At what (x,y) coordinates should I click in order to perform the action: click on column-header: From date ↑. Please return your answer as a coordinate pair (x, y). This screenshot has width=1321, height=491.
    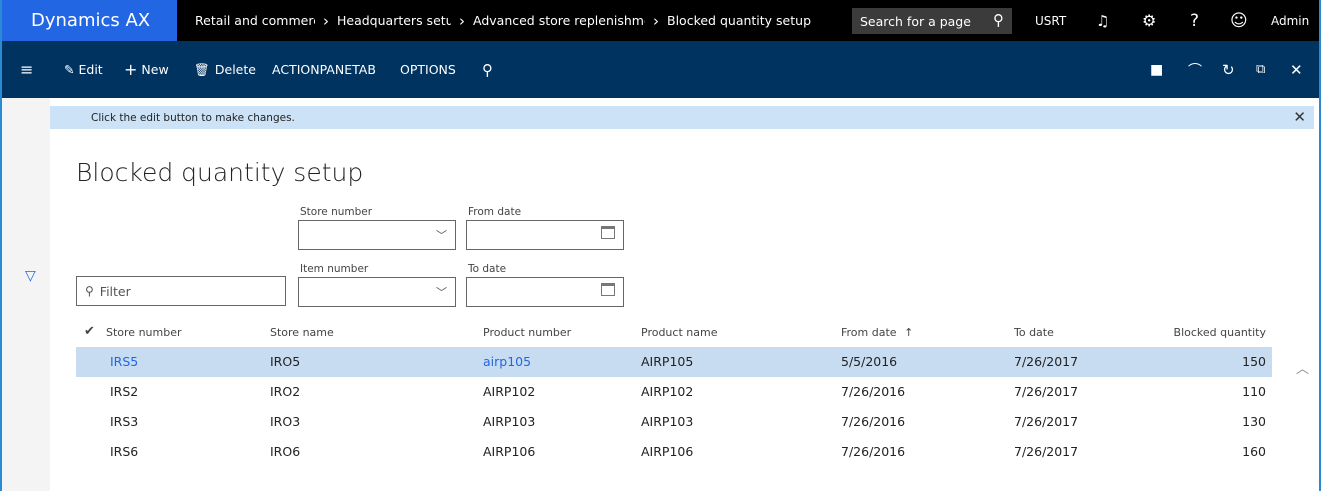
    Looking at the image, I should click on (877, 332).